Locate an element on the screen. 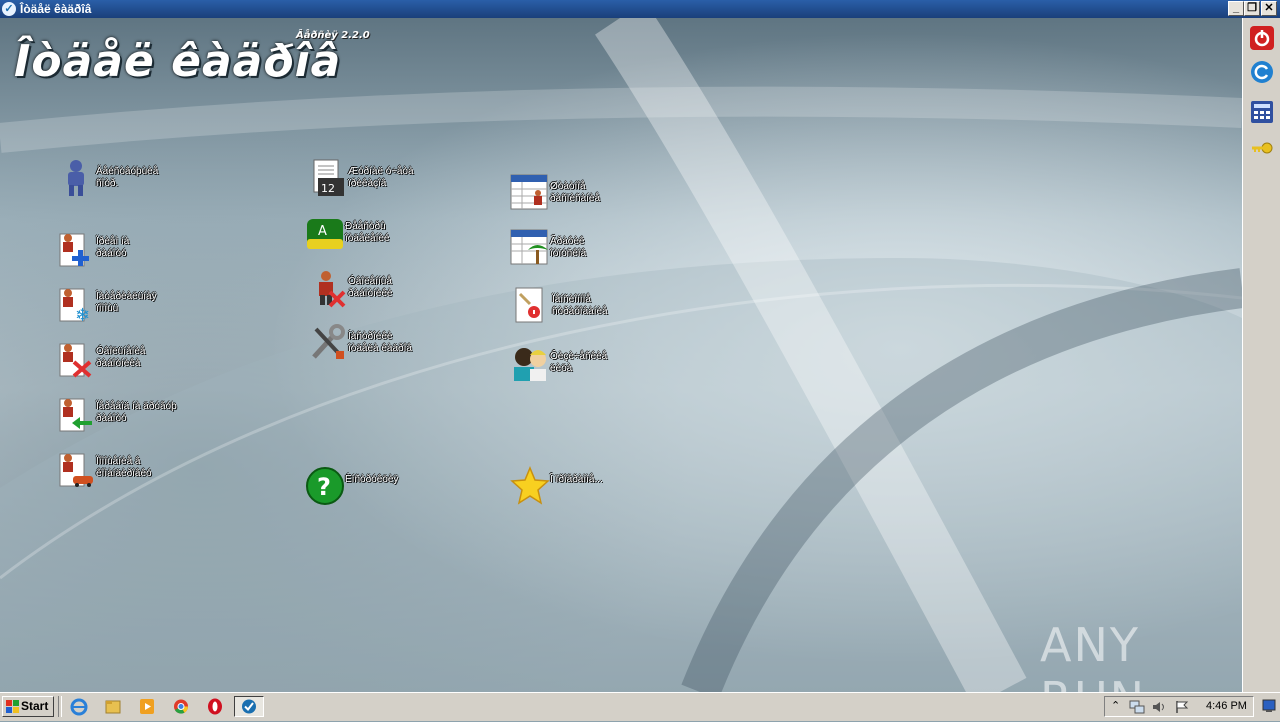  menu-item-aid: ❄ Ìàòåðèàëüíàÿ ïîìîùü is located at coordinates (146, 303).